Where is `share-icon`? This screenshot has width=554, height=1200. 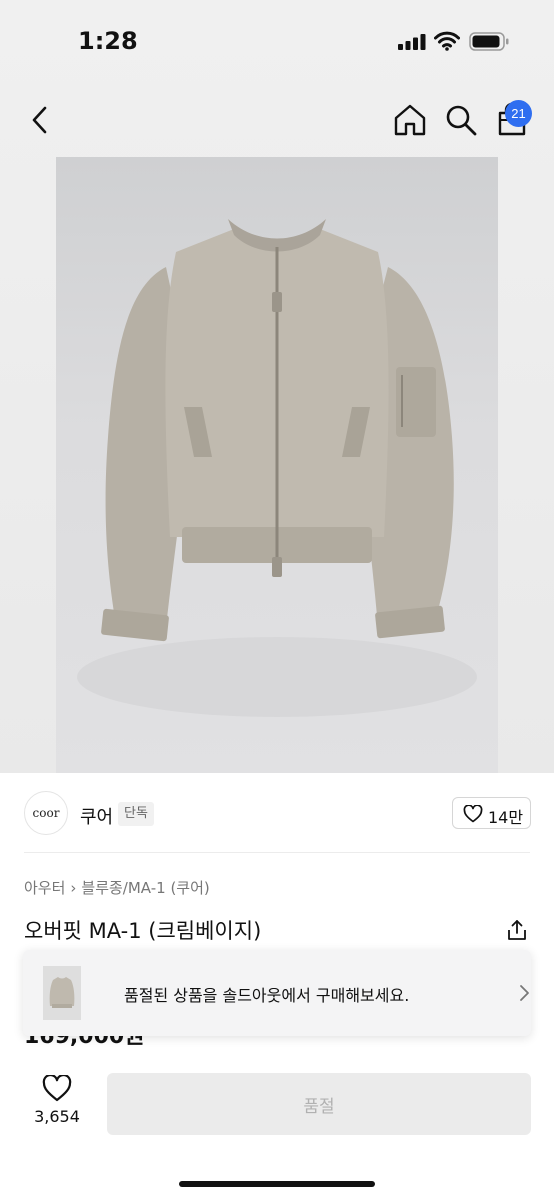
share-icon is located at coordinates (517, 930).